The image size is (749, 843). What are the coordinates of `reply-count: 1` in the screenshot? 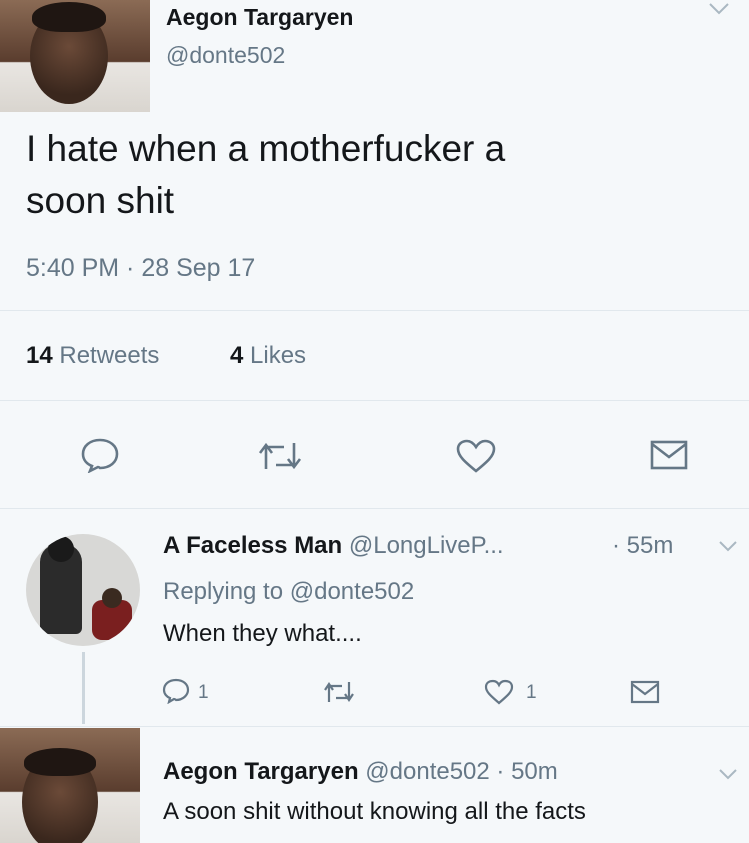 It's located at (203, 692).